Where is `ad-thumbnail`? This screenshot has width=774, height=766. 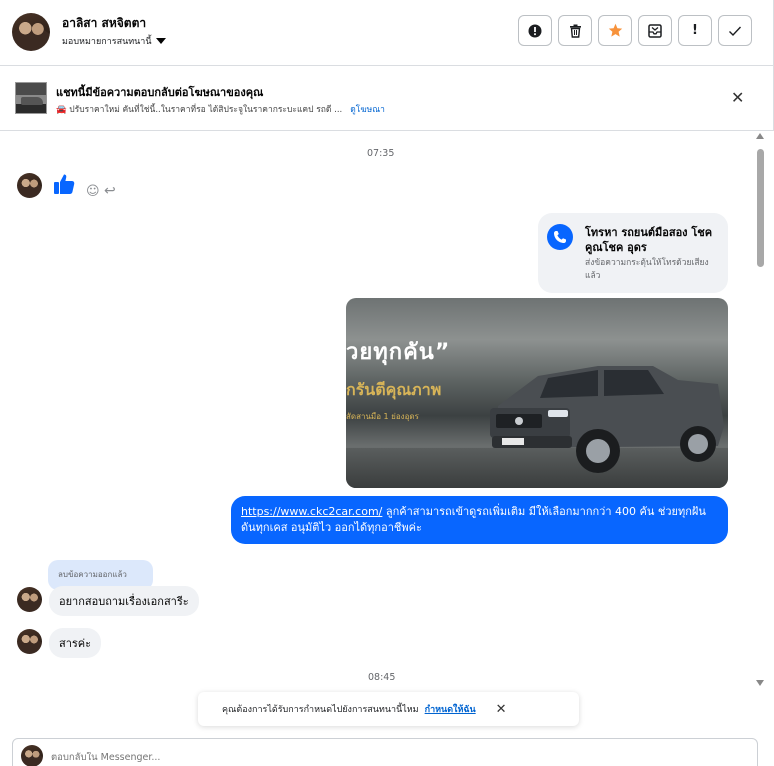 ad-thumbnail is located at coordinates (31, 98).